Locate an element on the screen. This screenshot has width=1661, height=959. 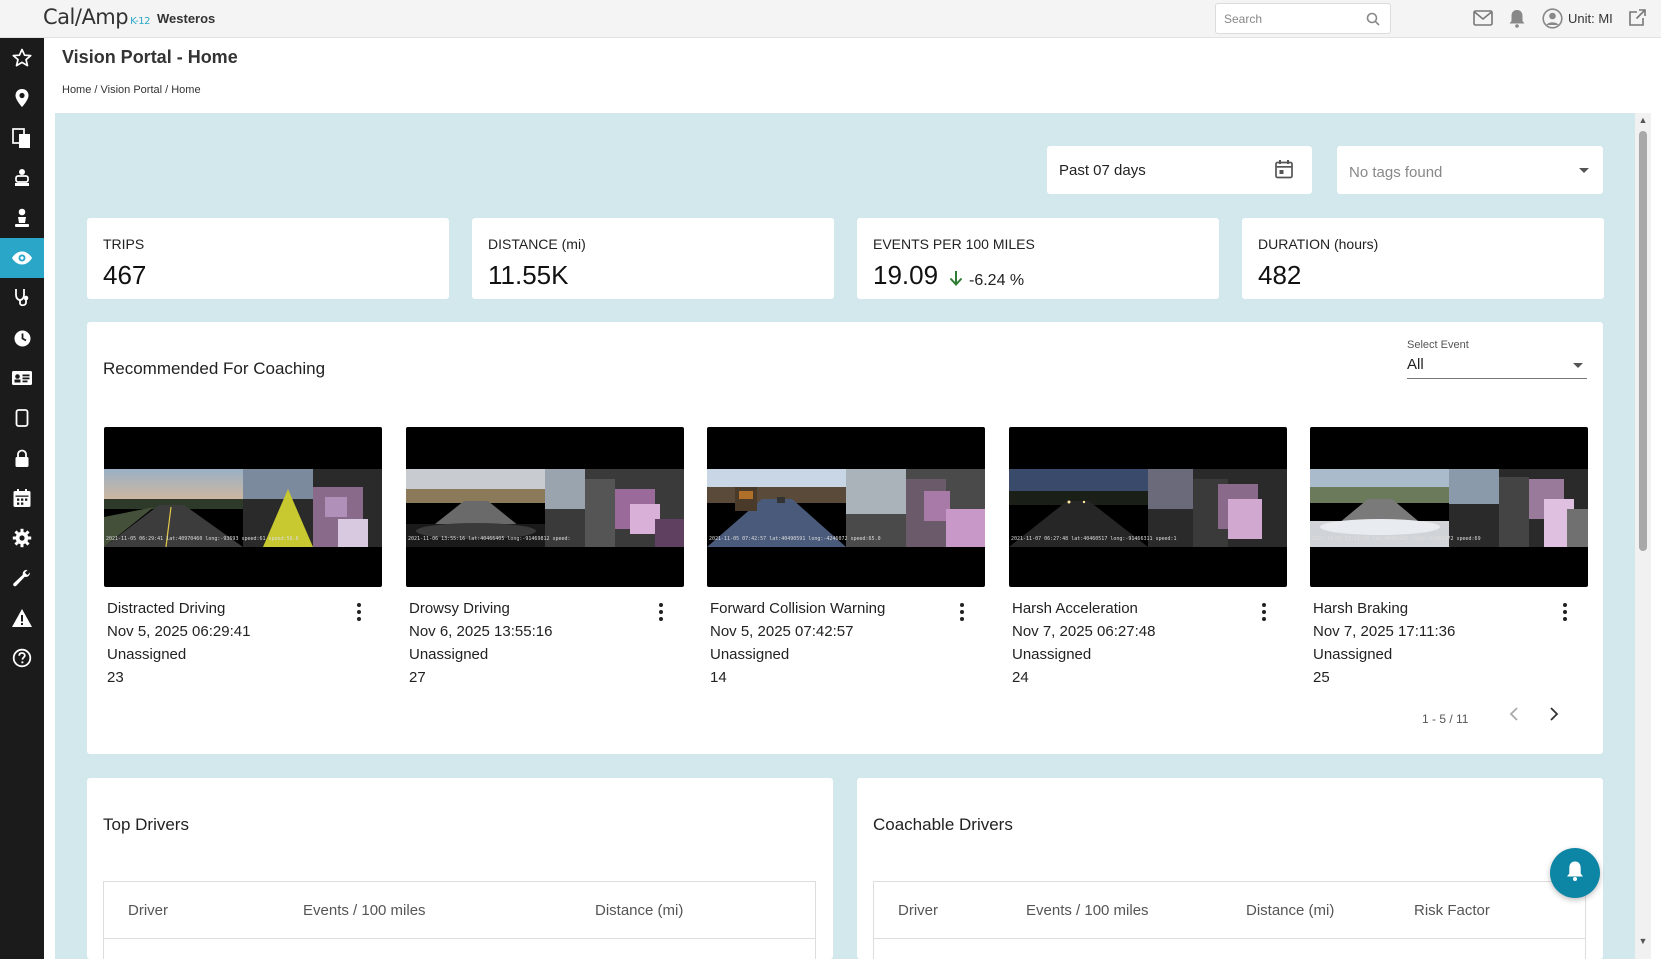
tags-select: No tags found is located at coordinates (1470, 170).